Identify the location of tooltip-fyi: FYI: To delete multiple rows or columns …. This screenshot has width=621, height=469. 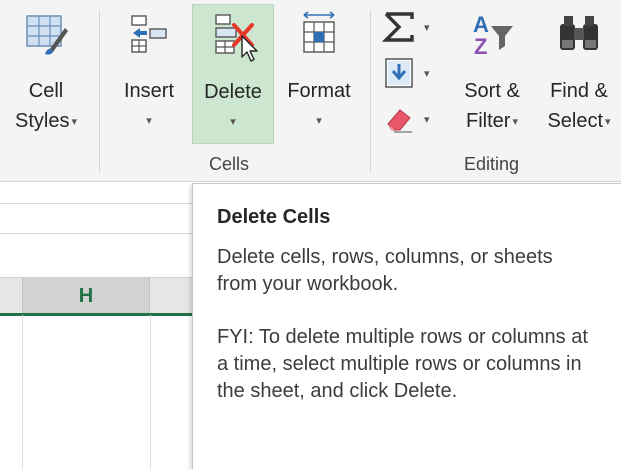
(402, 364).